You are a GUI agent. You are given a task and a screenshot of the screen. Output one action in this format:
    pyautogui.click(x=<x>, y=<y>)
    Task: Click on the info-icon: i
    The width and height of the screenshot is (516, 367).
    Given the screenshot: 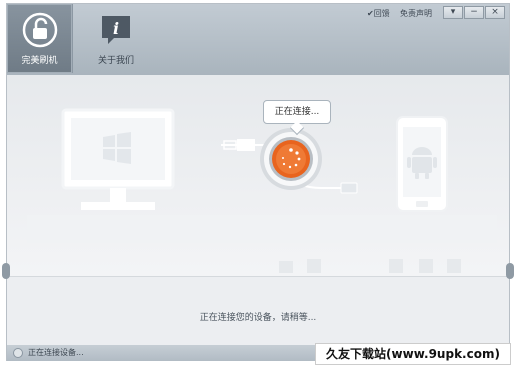 What is the action you would take?
    pyautogui.click(x=116, y=30)
    